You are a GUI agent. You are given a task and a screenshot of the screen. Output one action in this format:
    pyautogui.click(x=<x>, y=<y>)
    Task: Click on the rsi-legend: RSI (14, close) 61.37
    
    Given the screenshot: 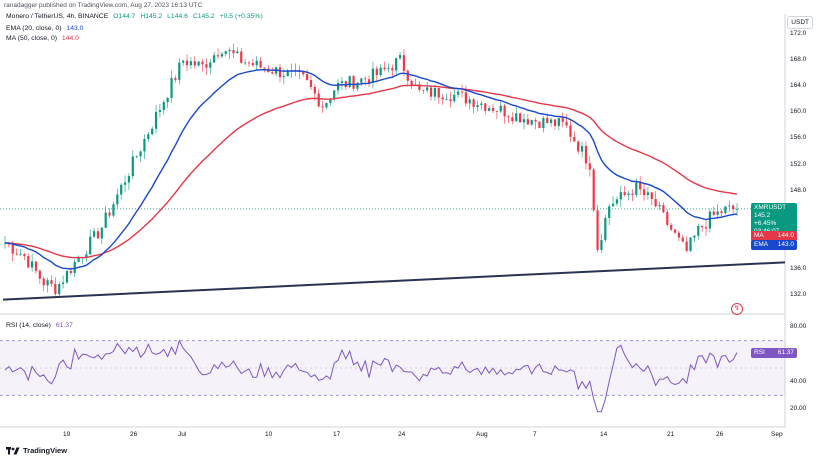 What is the action you would take?
    pyautogui.click(x=39, y=325)
    